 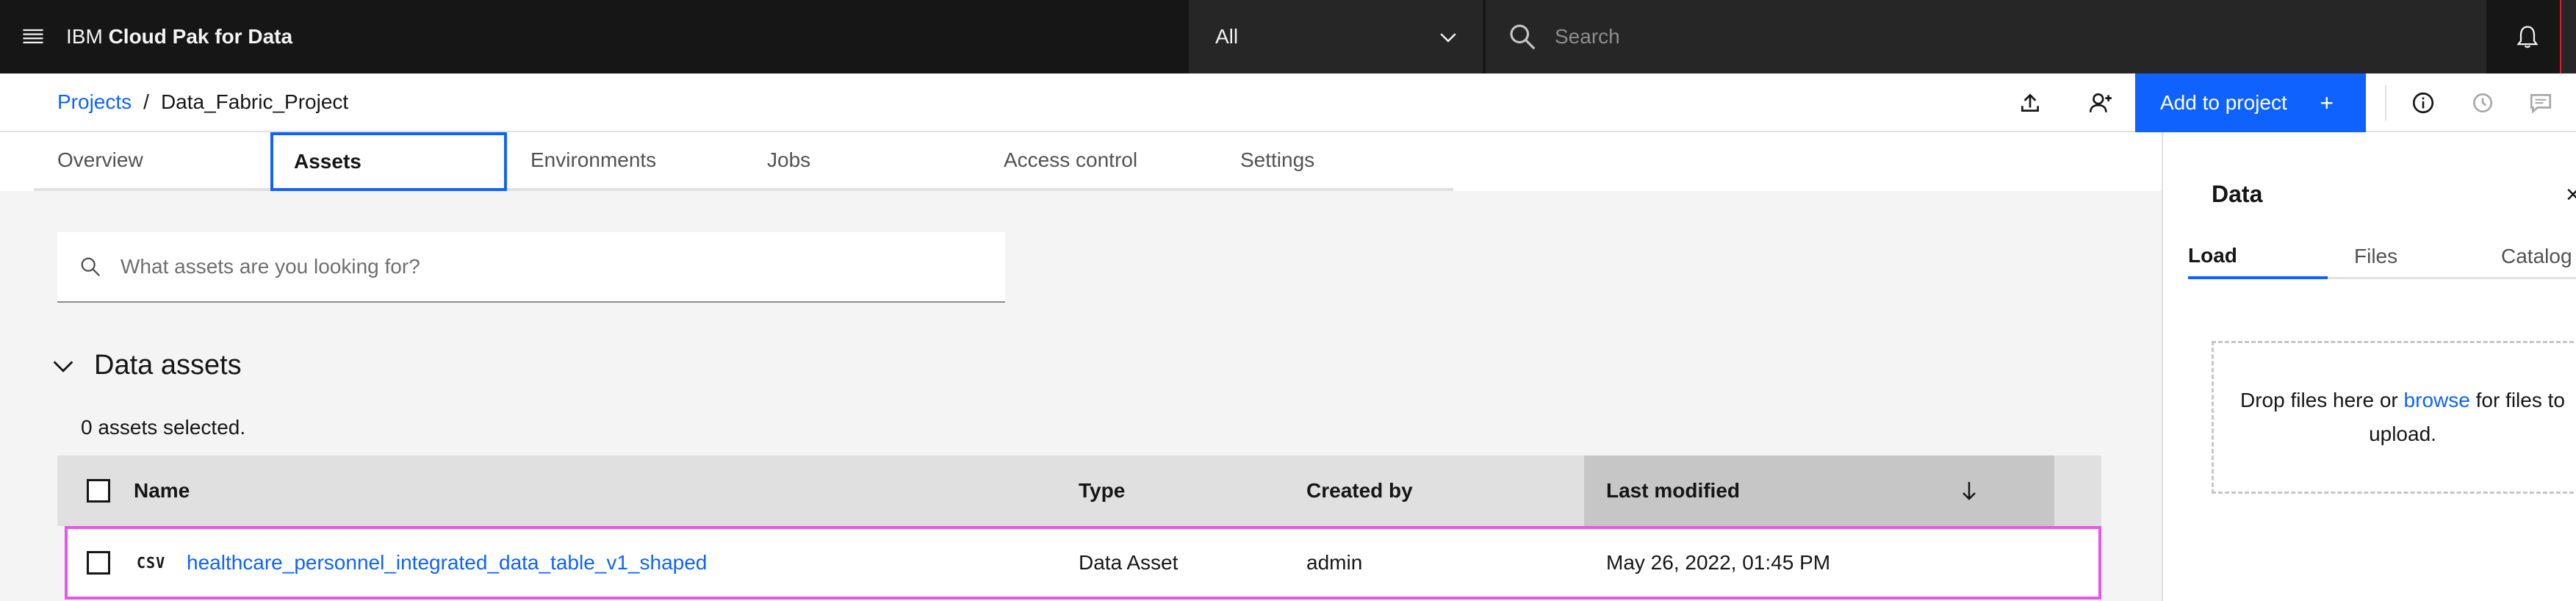 What do you see at coordinates (2540, 102) in the screenshot?
I see `comments-icon` at bounding box center [2540, 102].